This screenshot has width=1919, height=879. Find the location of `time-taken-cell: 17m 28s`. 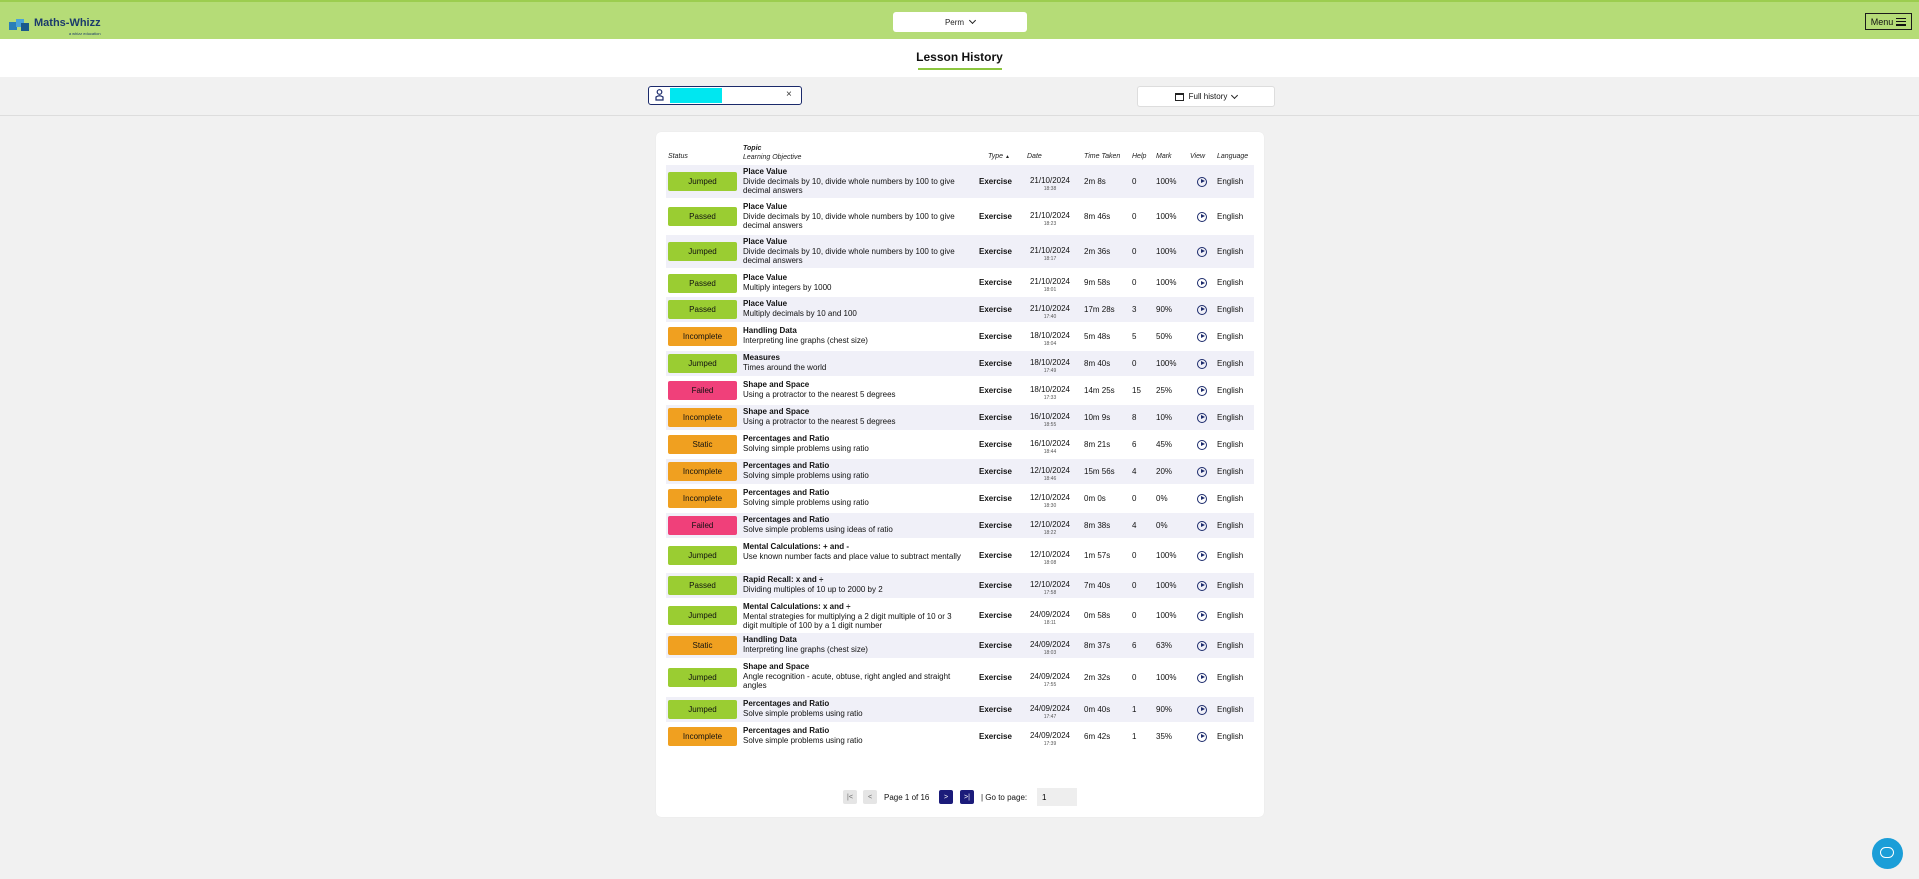

time-taken-cell: 17m 28s is located at coordinates (1099, 309).